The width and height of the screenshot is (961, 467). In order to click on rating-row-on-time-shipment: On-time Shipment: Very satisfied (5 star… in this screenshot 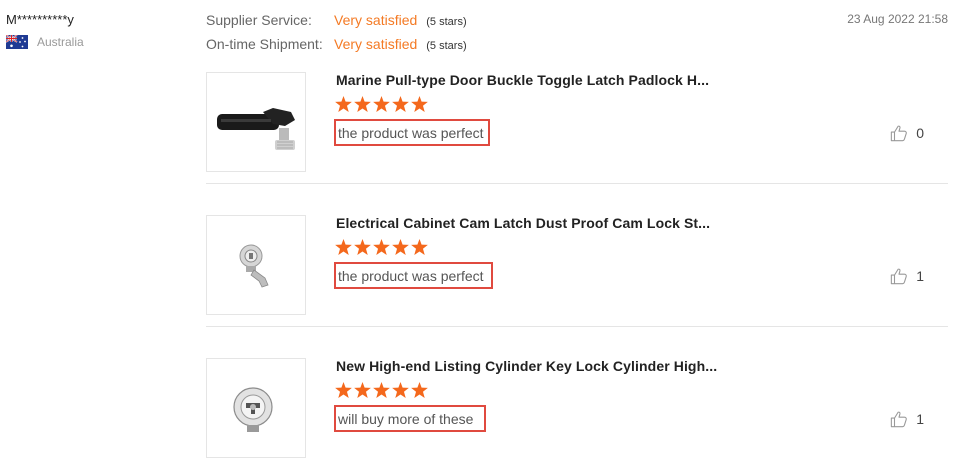, I will do `click(336, 48)`.